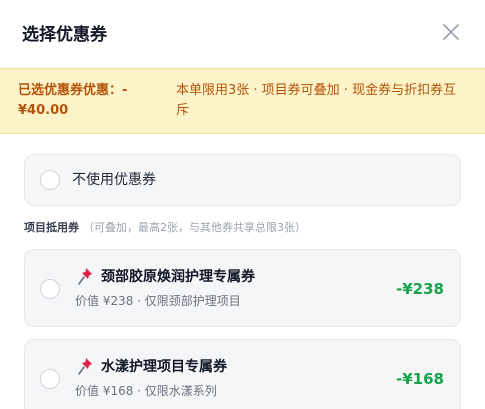 The image size is (485, 409). I want to click on section-header: 项目抵用券 （可叠加，最高2张，与其他券共享总限3张）, so click(165, 228).